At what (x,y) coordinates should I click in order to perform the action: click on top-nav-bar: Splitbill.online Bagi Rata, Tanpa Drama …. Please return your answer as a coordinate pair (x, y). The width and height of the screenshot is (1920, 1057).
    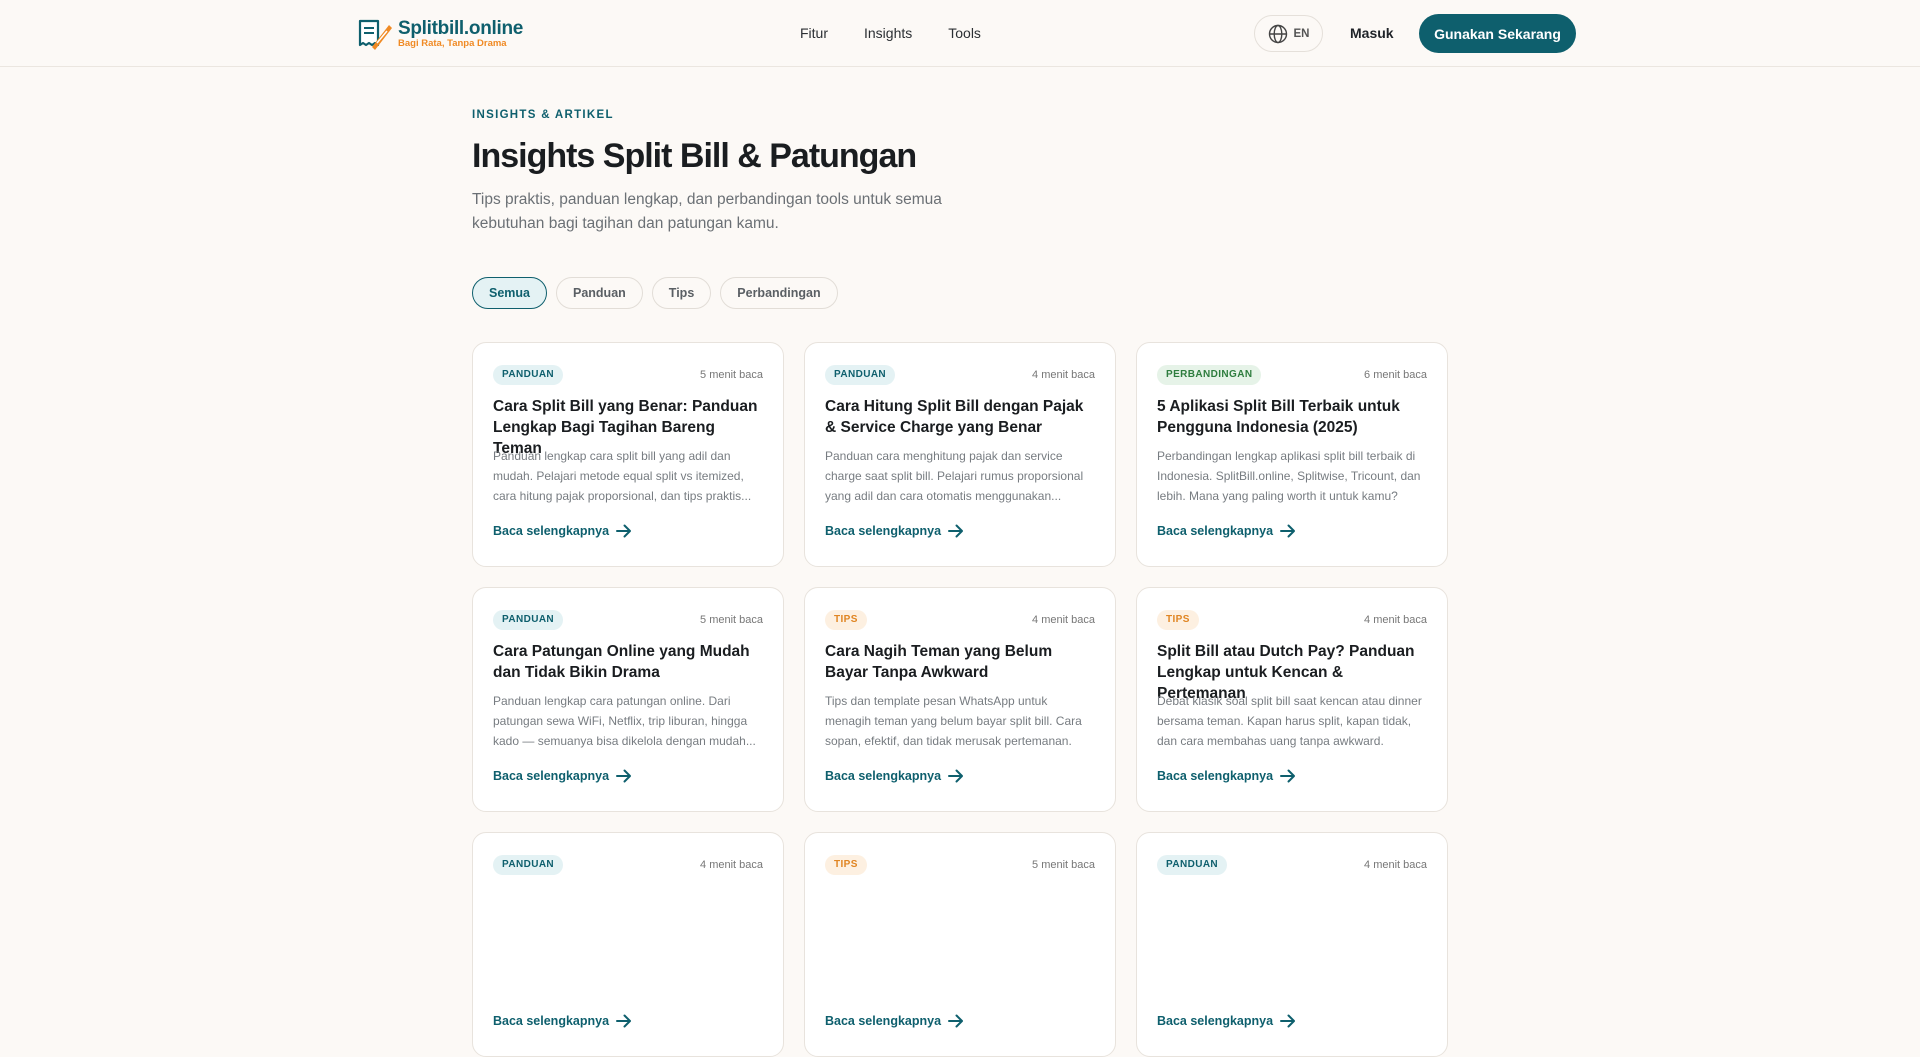
    Looking at the image, I should click on (960, 33).